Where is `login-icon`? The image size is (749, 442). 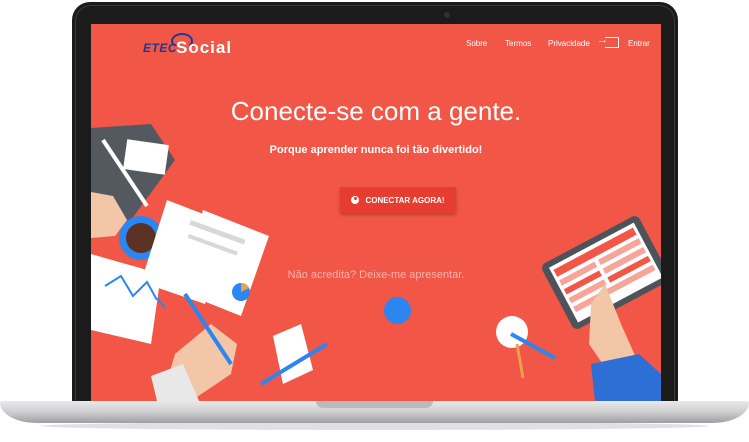 login-icon is located at coordinates (608, 41).